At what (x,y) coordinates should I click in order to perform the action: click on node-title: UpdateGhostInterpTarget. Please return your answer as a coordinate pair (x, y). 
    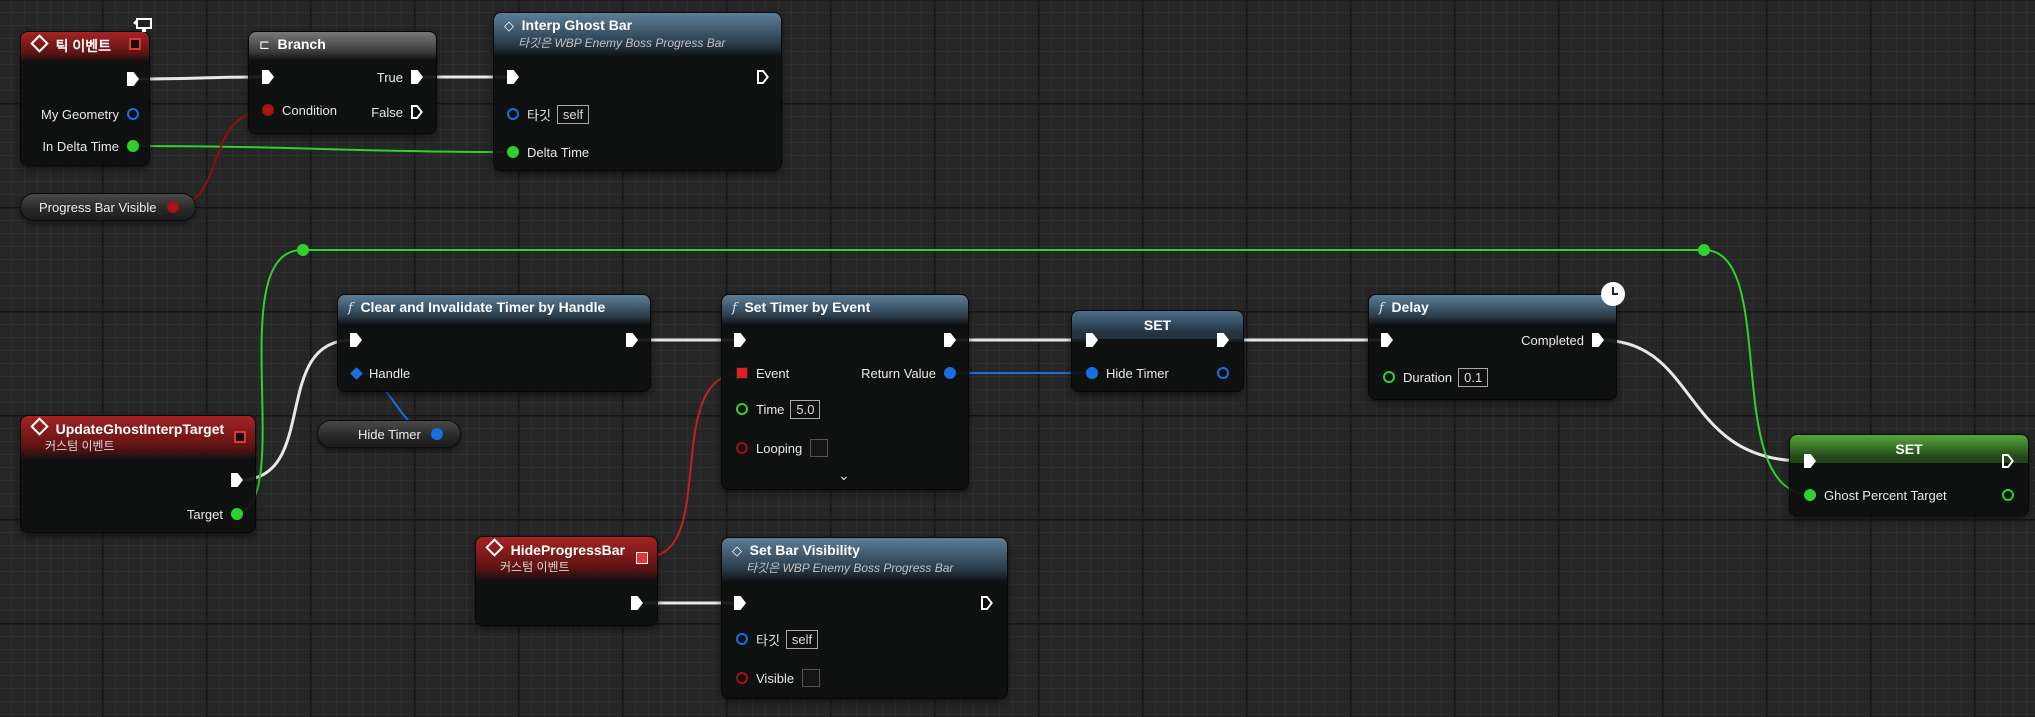
    Looking at the image, I should click on (140, 429).